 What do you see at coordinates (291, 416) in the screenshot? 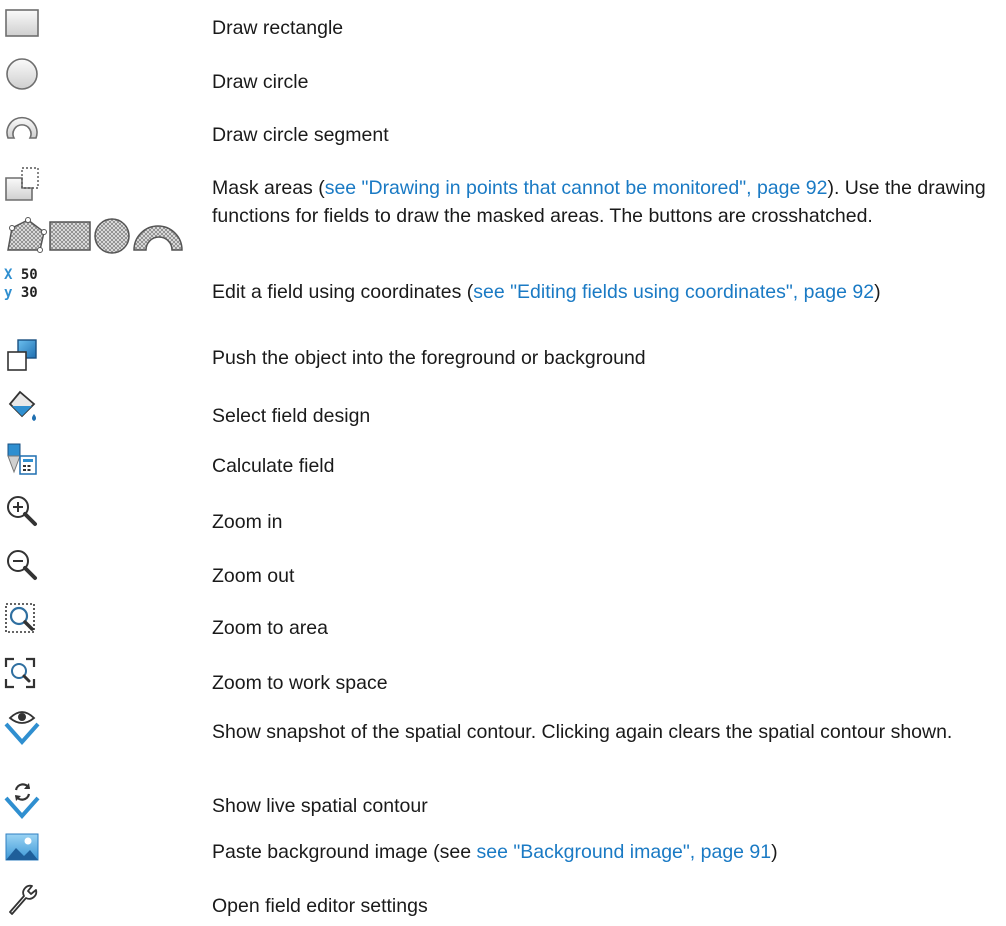
I see `select-field-design-text: Select field design` at bounding box center [291, 416].